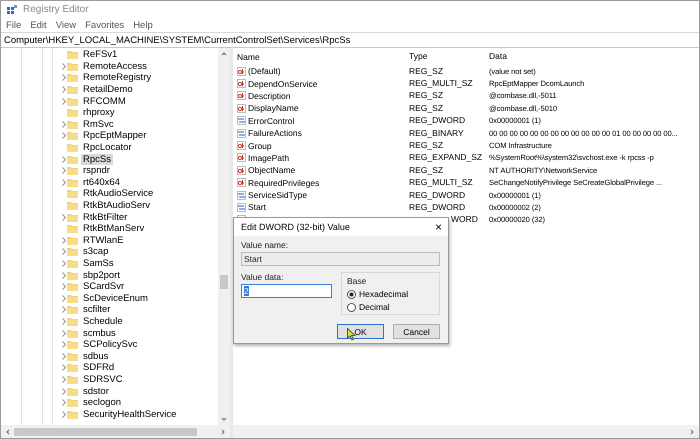 The width and height of the screenshot is (700, 439). I want to click on vertical-scrollbar, so click(224, 236).